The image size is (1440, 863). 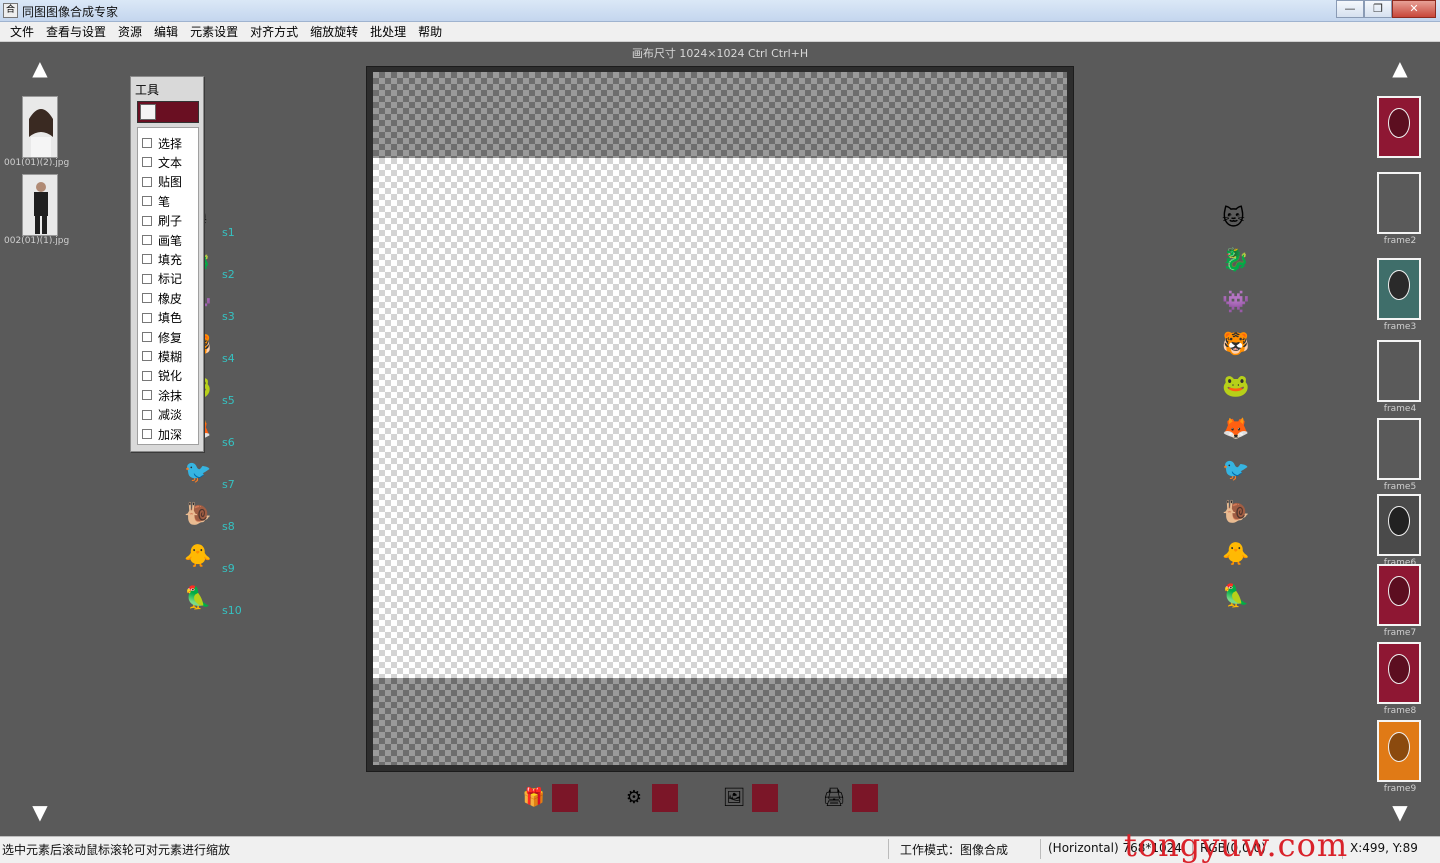 I want to click on menu-batch: 批处理, so click(x=388, y=31).